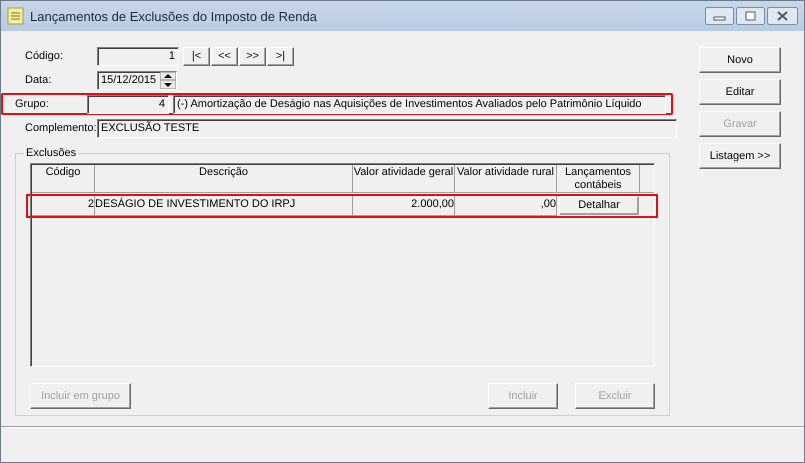 This screenshot has height=463, width=805. Describe the element at coordinates (38, 80) in the screenshot. I see `data-label: Data:` at that location.